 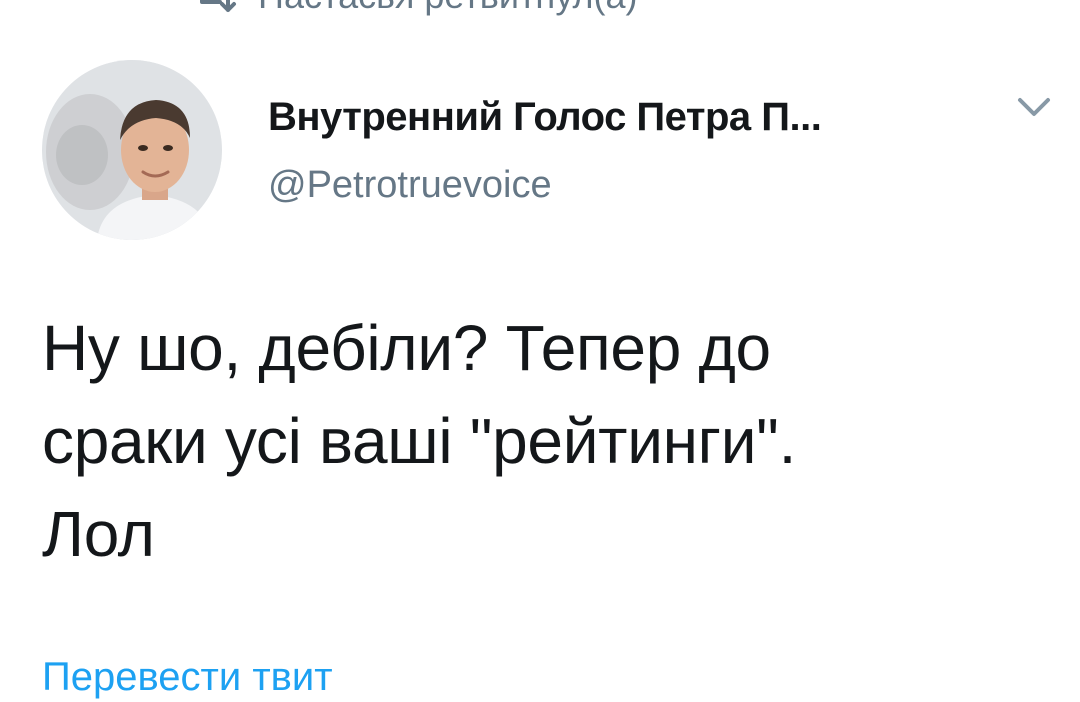 I want to click on retweet-icon, so click(x=215, y=7).